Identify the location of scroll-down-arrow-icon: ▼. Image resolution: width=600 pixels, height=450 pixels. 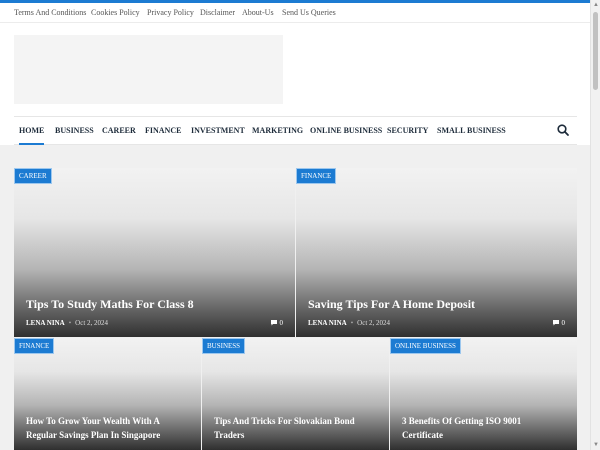
(596, 445).